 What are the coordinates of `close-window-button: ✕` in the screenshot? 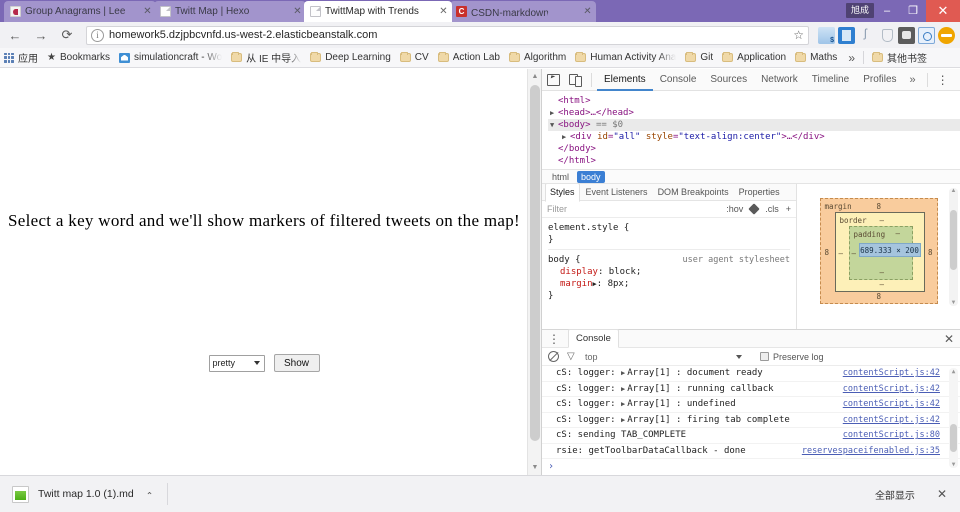 It's located at (943, 11).